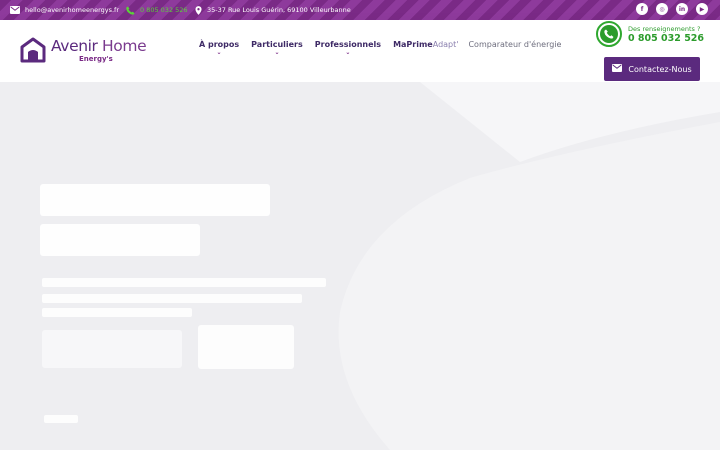  What do you see at coordinates (99, 50) in the screenshot?
I see `logo-text: Avenir Home Energy's` at bounding box center [99, 50].